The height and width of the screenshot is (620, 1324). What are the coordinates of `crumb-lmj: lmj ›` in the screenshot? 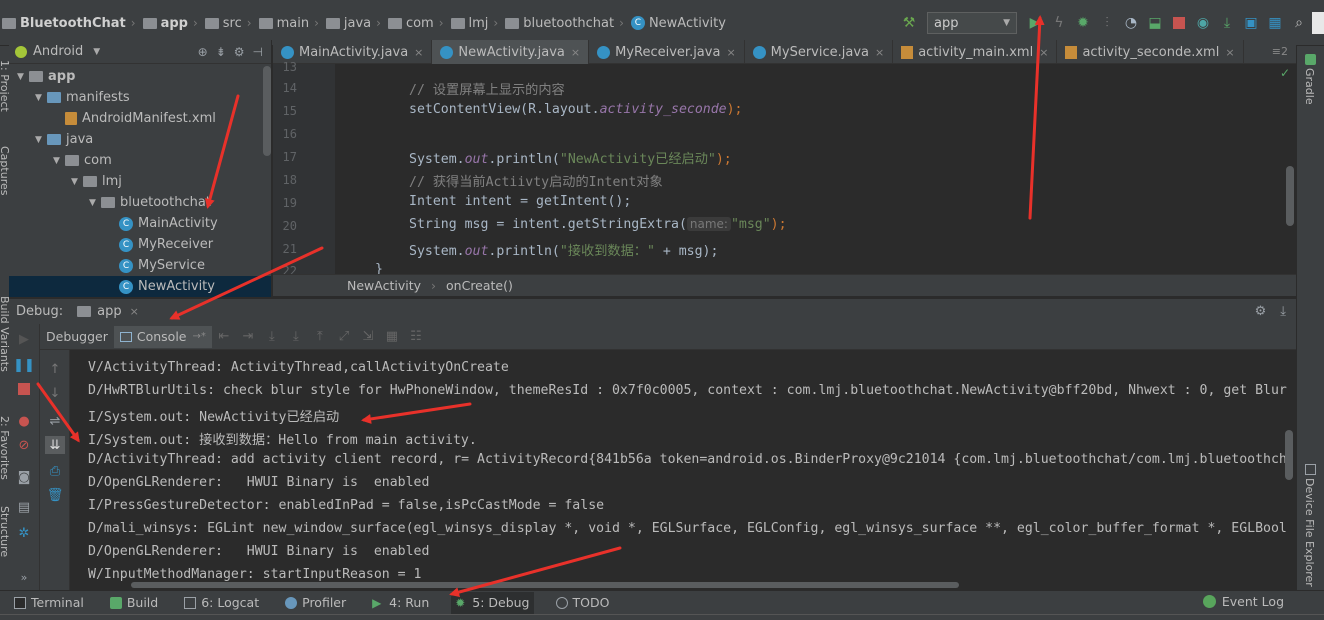 It's located at (476, 23).